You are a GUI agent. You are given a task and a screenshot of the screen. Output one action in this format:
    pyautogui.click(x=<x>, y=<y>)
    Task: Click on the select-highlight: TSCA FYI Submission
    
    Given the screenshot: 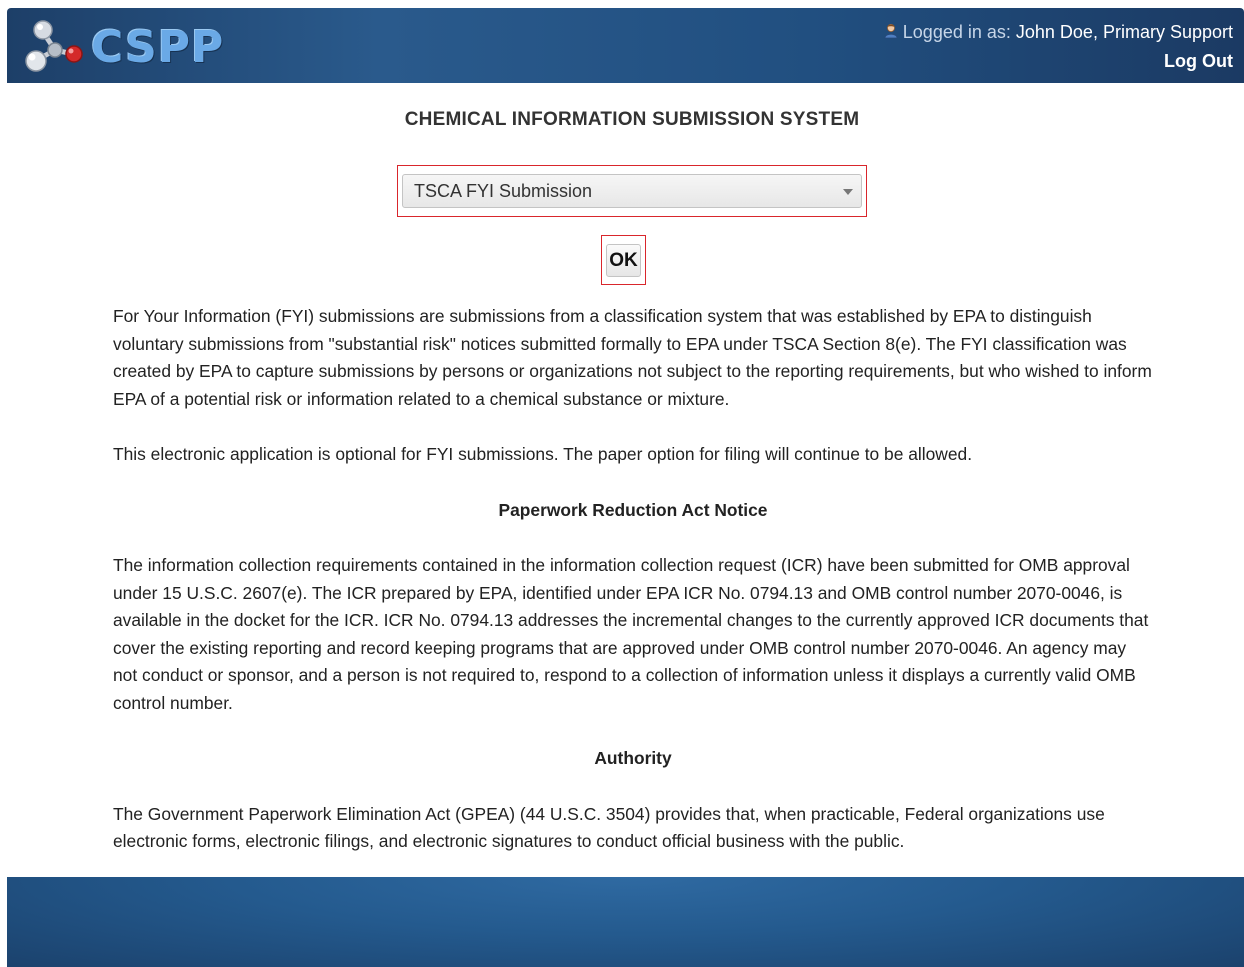 What is the action you would take?
    pyautogui.click(x=632, y=191)
    